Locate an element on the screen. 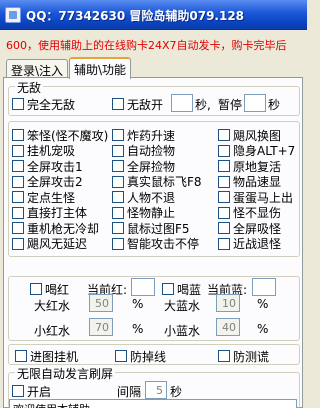  feature-checkbox: 真实鼠标飞F8 is located at coordinates (157, 182).